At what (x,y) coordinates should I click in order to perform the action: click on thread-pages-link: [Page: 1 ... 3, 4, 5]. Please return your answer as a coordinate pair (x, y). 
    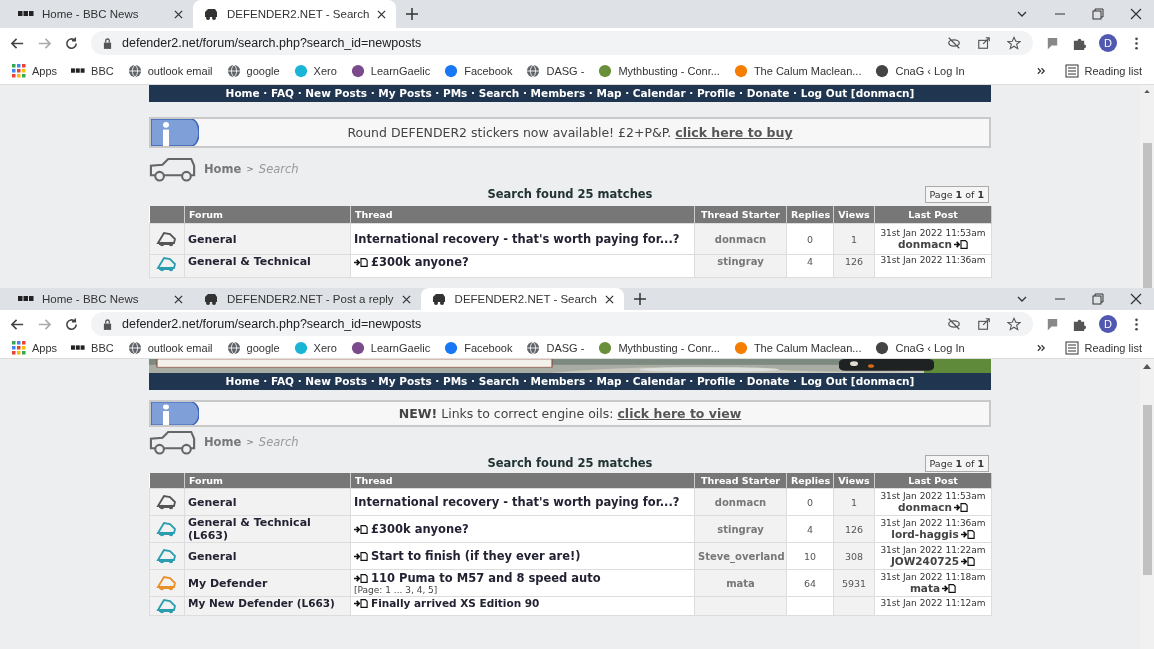
    Looking at the image, I should click on (522, 590).